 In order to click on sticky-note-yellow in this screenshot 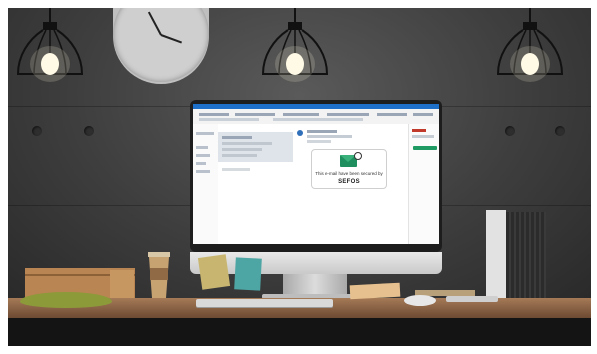, I will do `click(214, 272)`.